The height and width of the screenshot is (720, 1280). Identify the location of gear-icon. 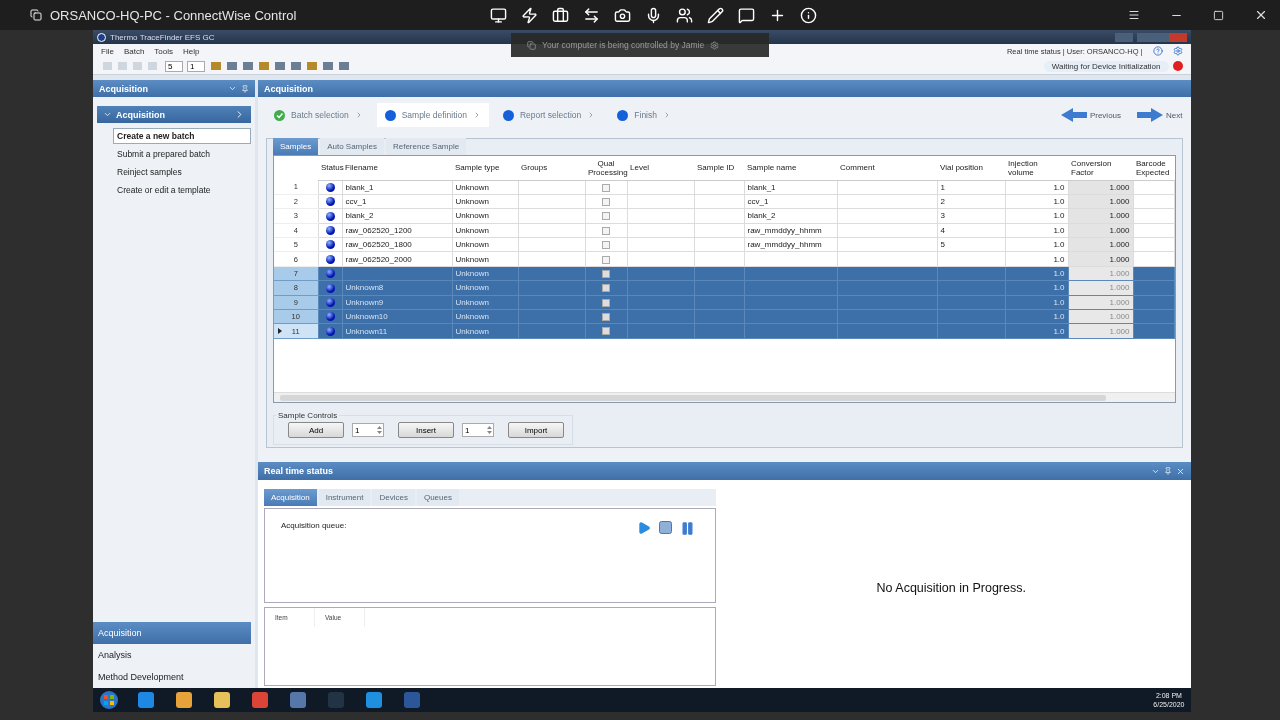
(715, 45).